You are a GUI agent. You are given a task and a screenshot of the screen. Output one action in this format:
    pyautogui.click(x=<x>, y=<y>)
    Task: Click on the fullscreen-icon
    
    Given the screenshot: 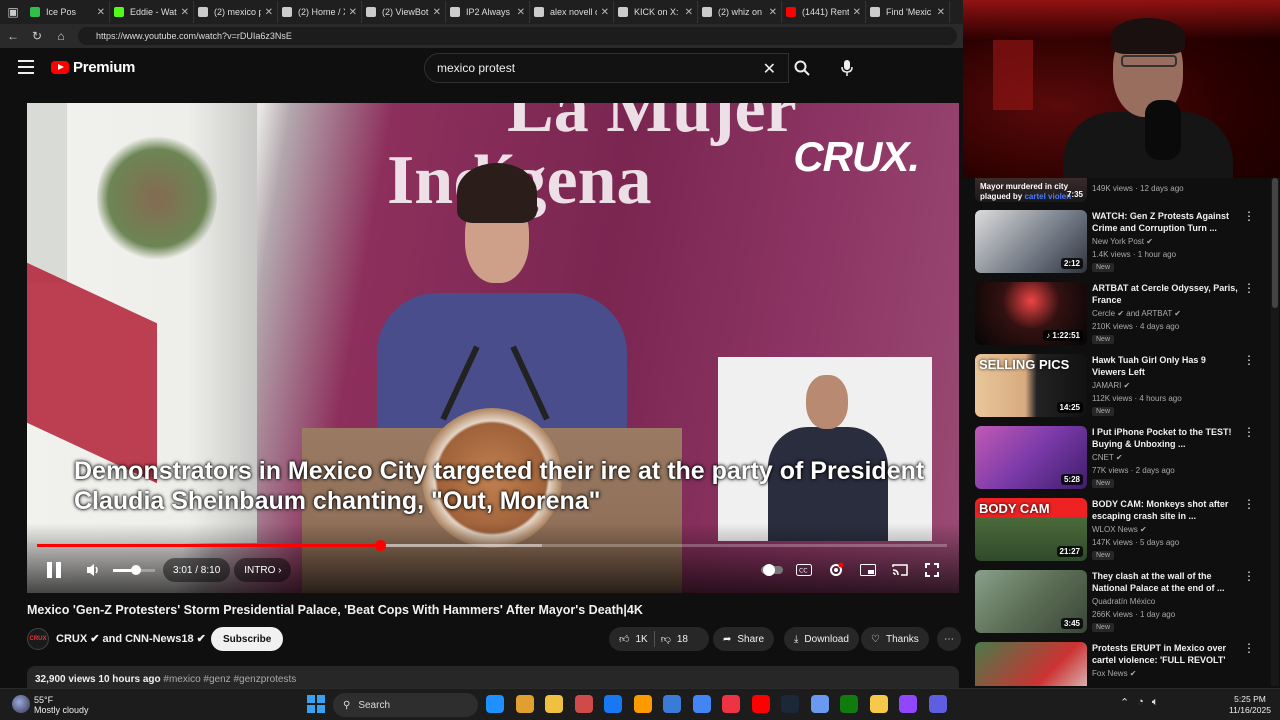 What is the action you would take?
    pyautogui.click(x=932, y=570)
    